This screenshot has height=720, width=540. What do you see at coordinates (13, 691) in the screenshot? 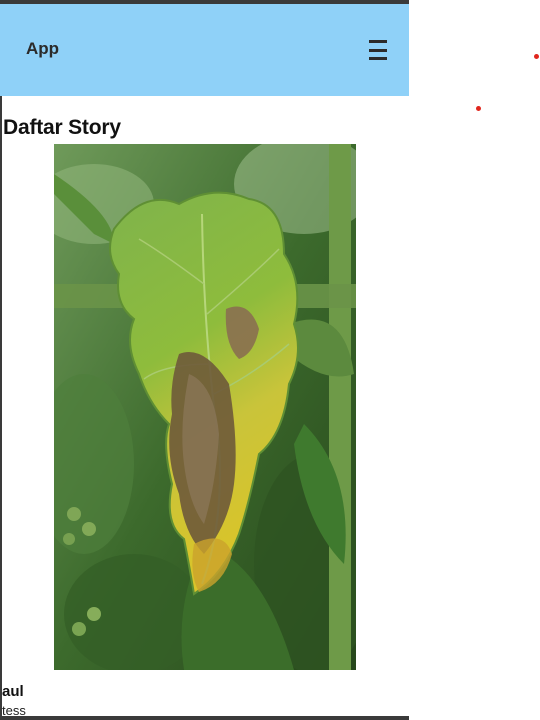
I see `story-author-name: aul` at bounding box center [13, 691].